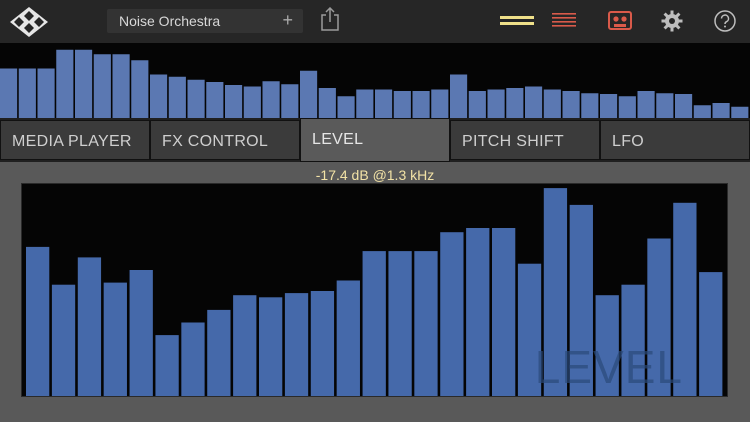 The height and width of the screenshot is (422, 750). Describe the element at coordinates (564, 20) in the screenshot. I see `list-icon` at that location.